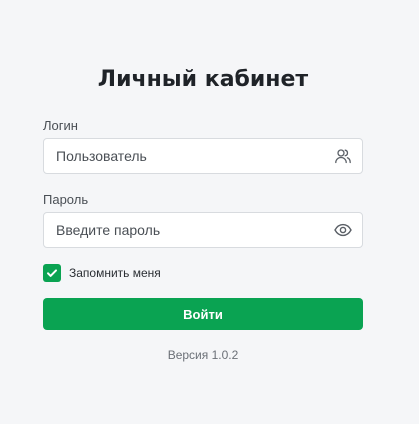 This screenshot has width=419, height=424. I want to click on username-input, so click(185, 156).